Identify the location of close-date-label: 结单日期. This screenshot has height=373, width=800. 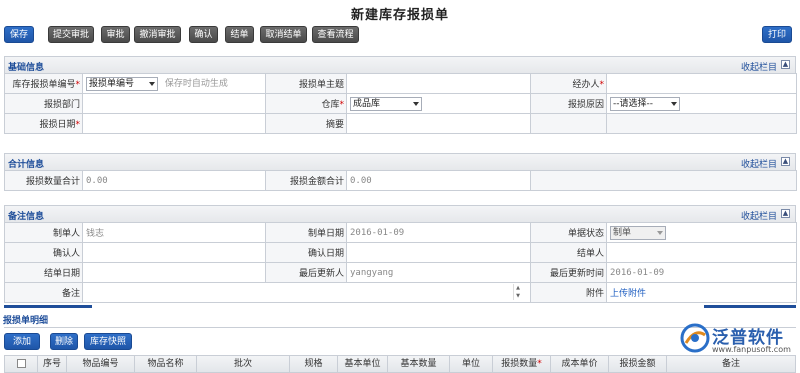
(43, 272).